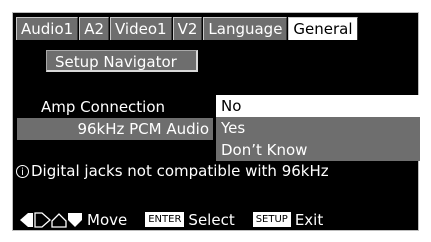  What do you see at coordinates (75, 219) in the screenshot?
I see `down-arrow-icon` at bounding box center [75, 219].